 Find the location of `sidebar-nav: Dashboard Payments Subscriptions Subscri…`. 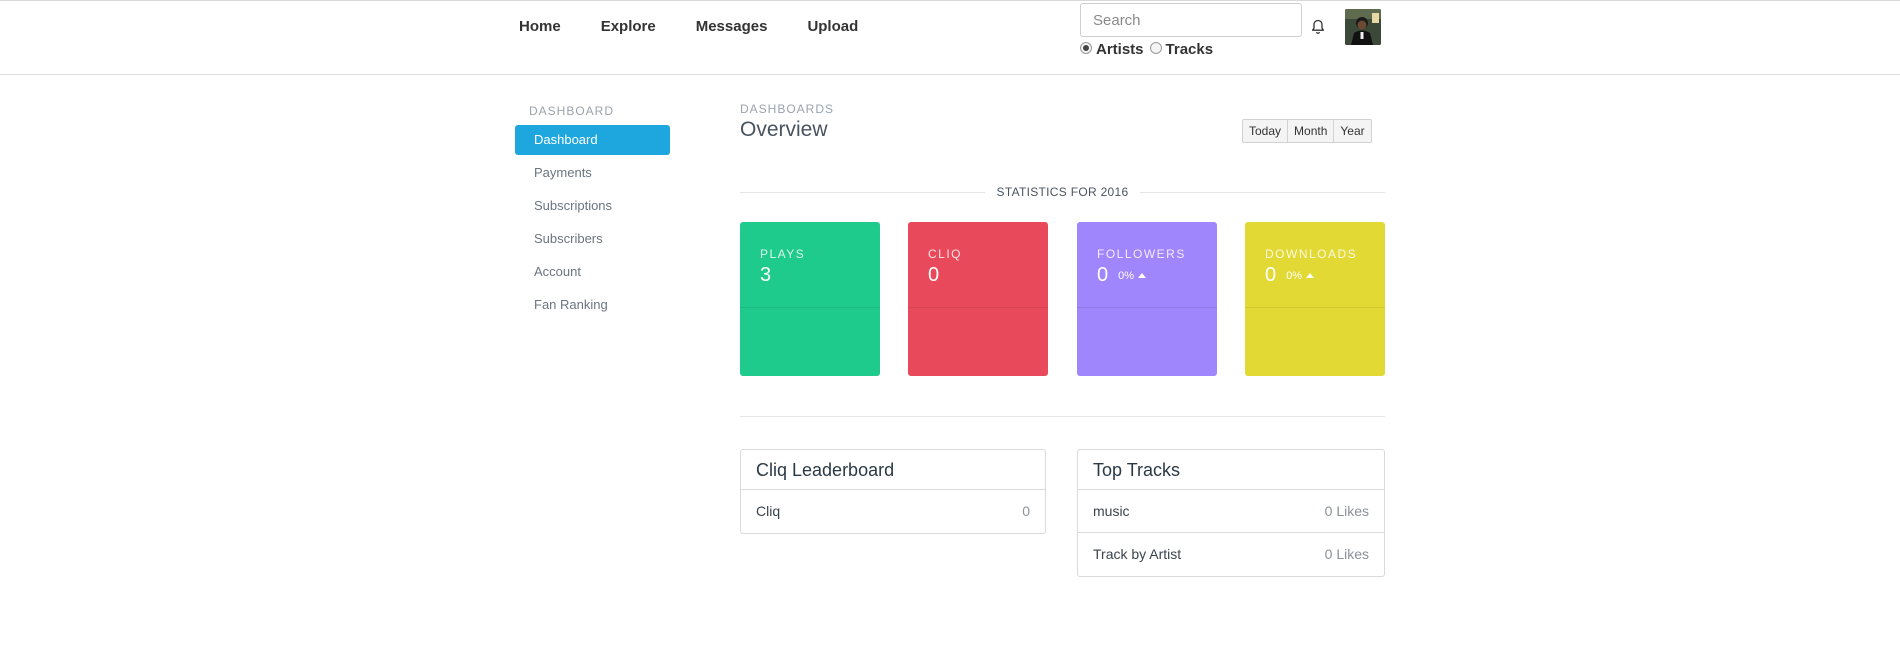

sidebar-nav: Dashboard Payments Subscriptions Subscri… is located at coordinates (592, 224).